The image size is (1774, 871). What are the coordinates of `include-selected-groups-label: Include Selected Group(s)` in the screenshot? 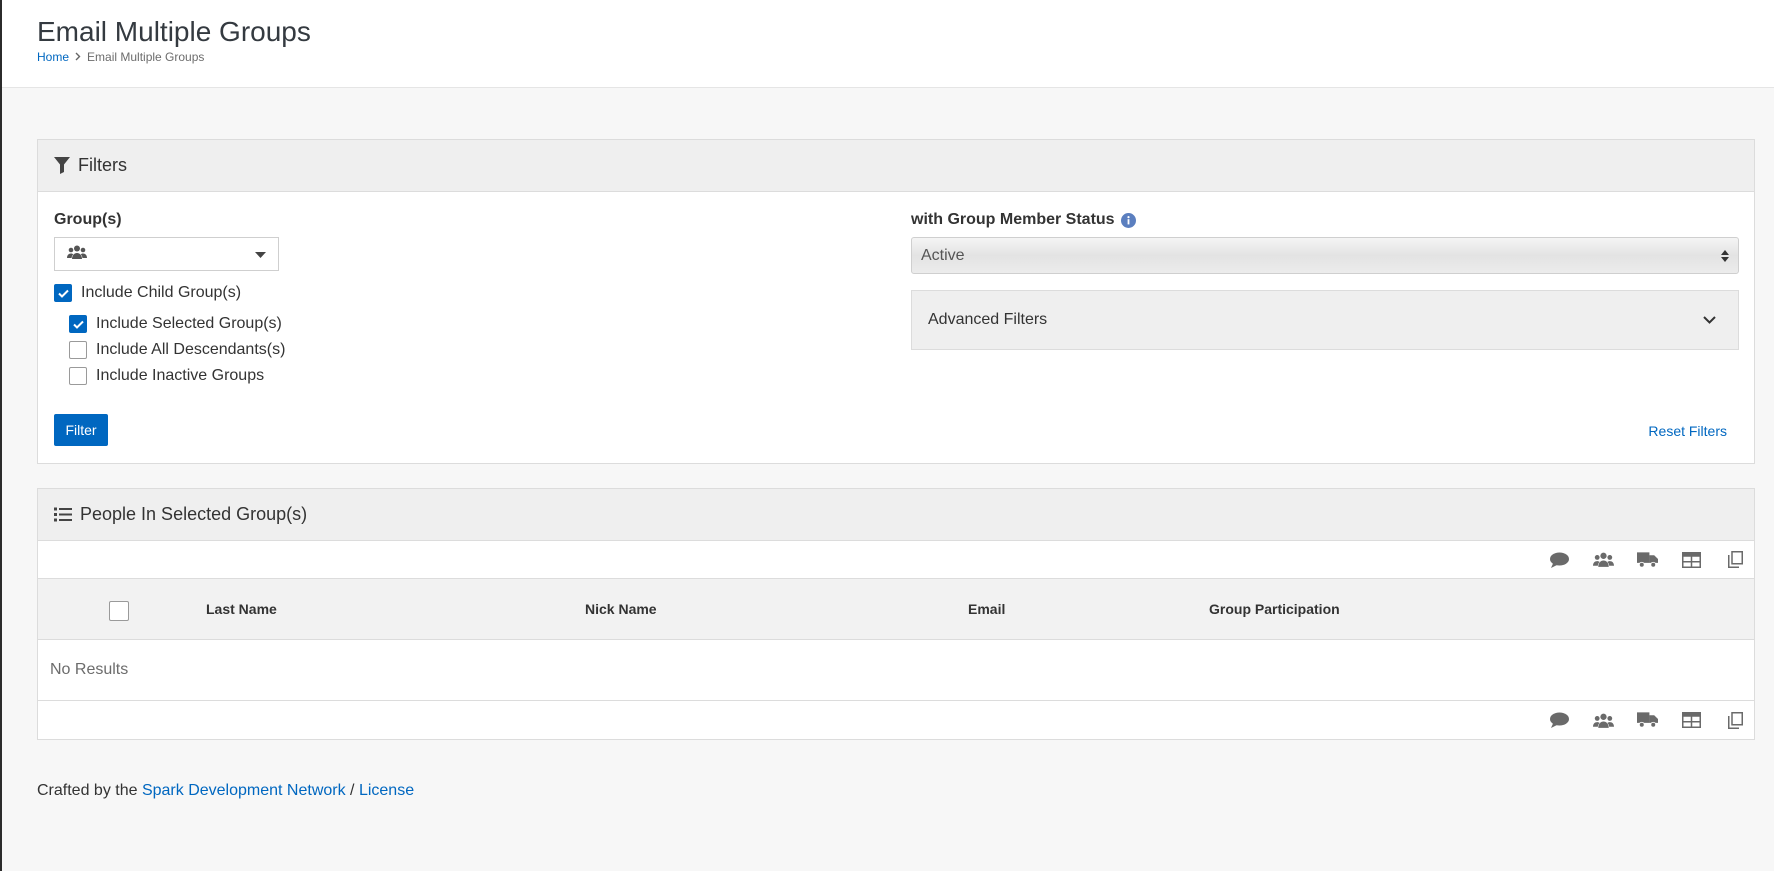 It's located at (189, 323).